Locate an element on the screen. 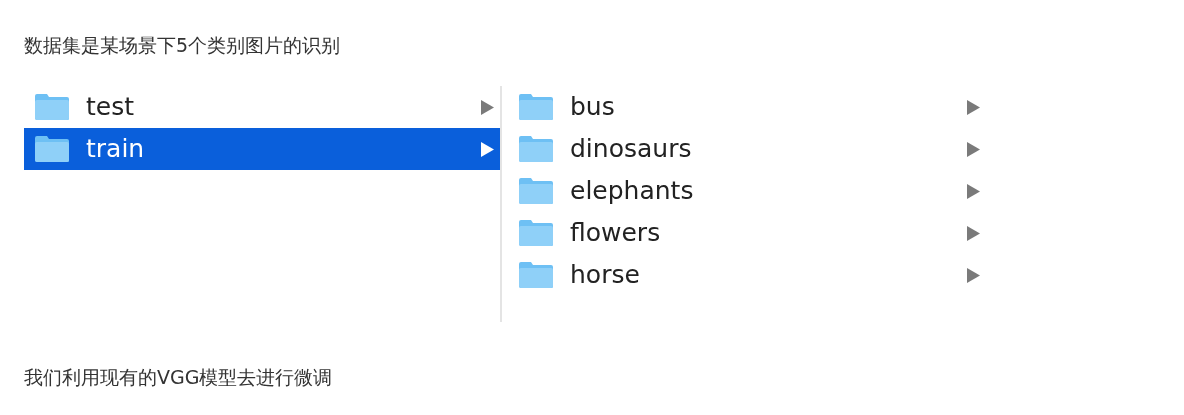 The width and height of the screenshot is (1184, 415). folder-name: dinosaurs is located at coordinates (631, 149).